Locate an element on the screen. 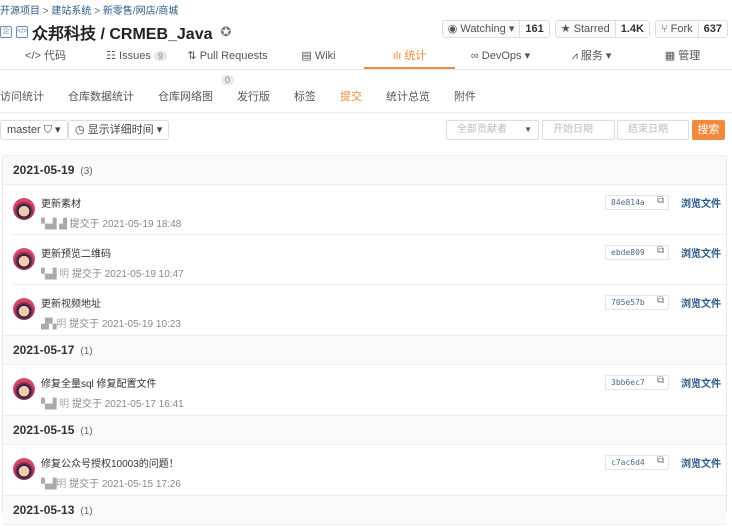 This screenshot has width=732, height=526. commit-time: 提交于 2021-05-17 16:41 is located at coordinates (127, 404).